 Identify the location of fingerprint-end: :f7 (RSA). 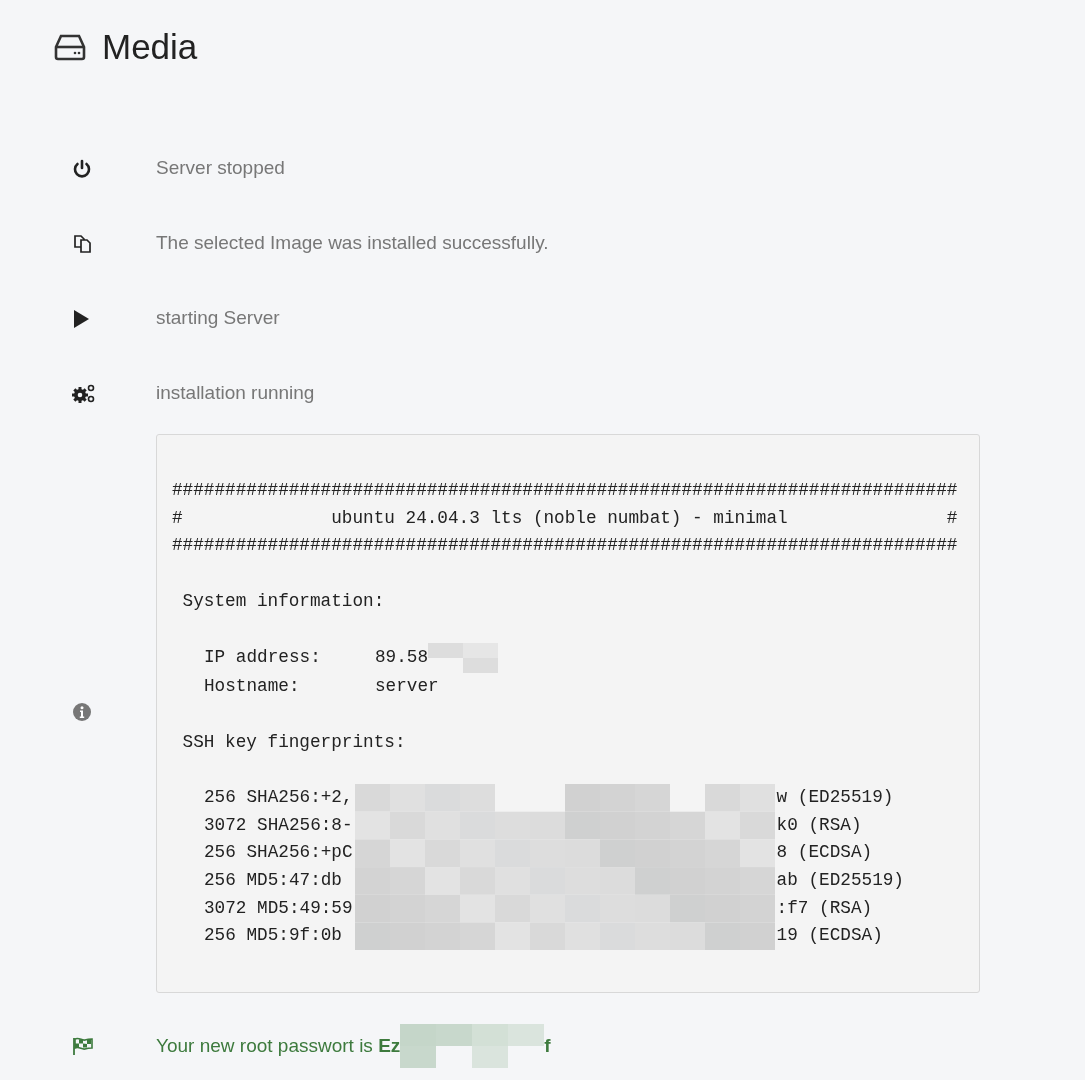
(824, 908).